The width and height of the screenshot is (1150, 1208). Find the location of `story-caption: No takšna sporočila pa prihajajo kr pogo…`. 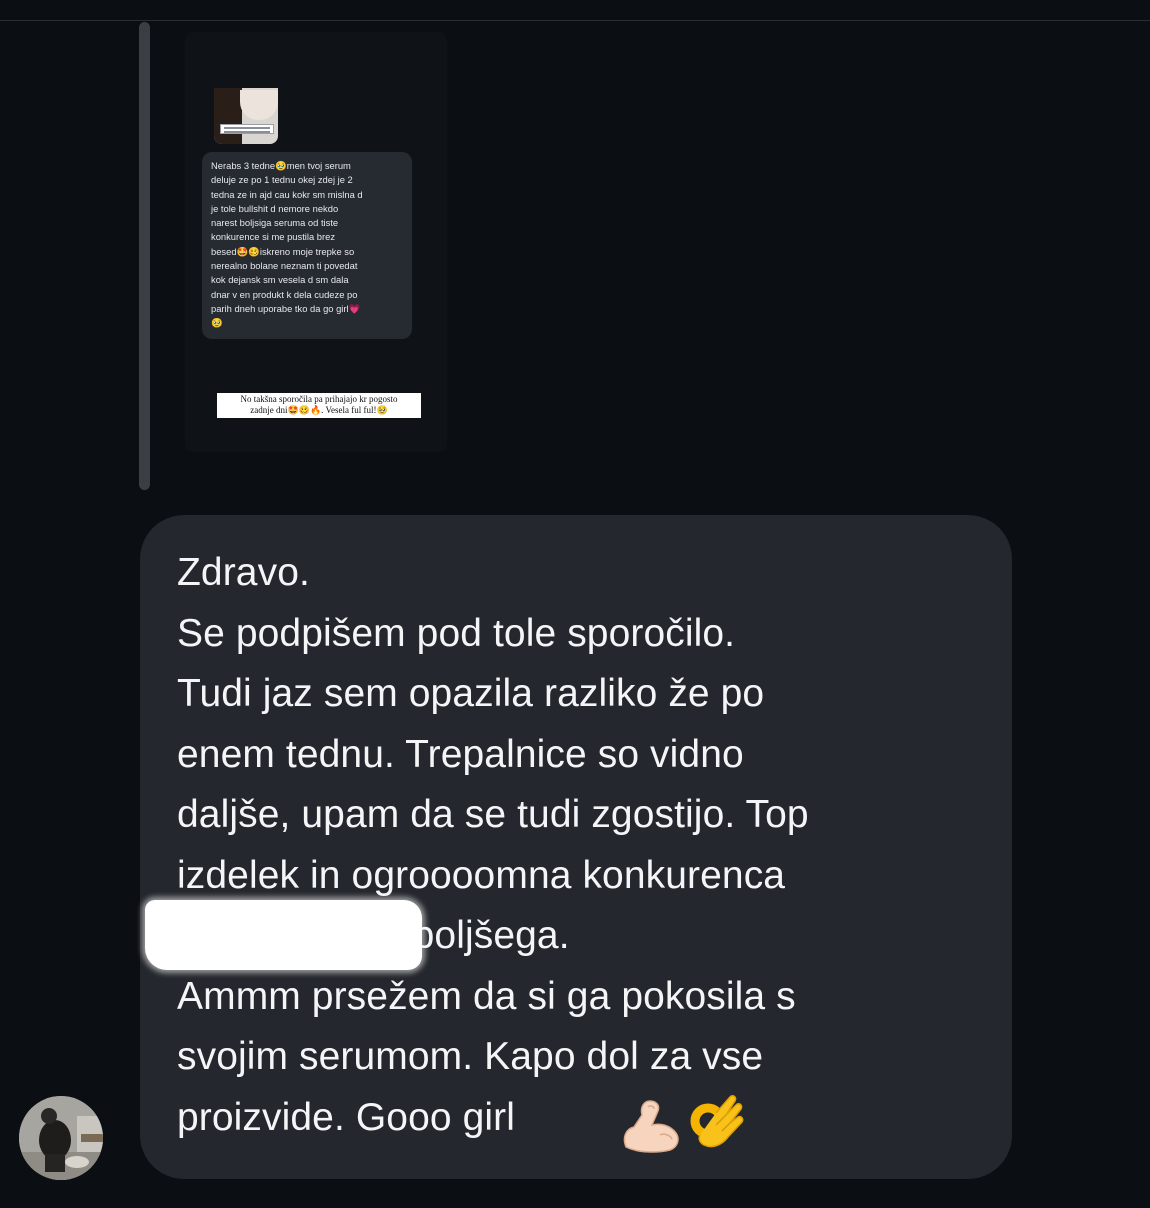

story-caption: No takšna sporočila pa prihajajo kr pogo… is located at coordinates (319, 405).